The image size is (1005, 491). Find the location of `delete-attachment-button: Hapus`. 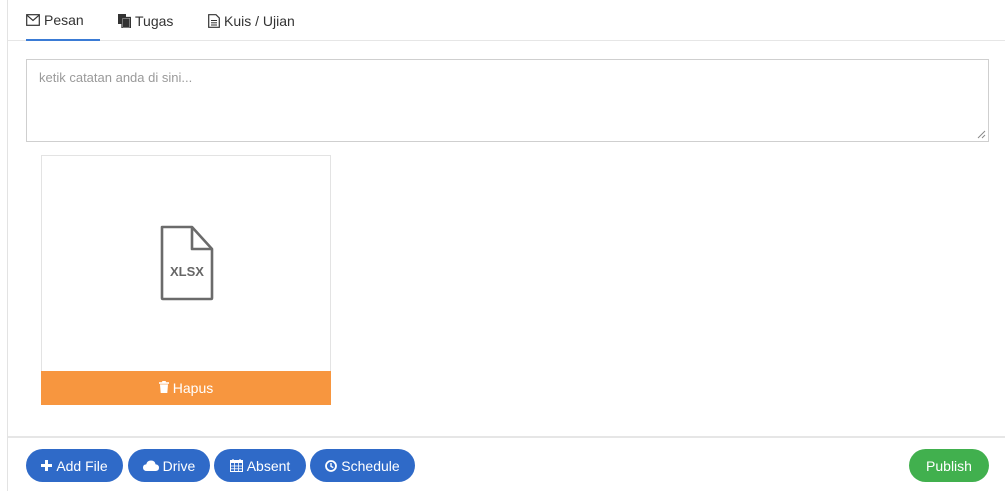

delete-attachment-button: Hapus is located at coordinates (186, 388).